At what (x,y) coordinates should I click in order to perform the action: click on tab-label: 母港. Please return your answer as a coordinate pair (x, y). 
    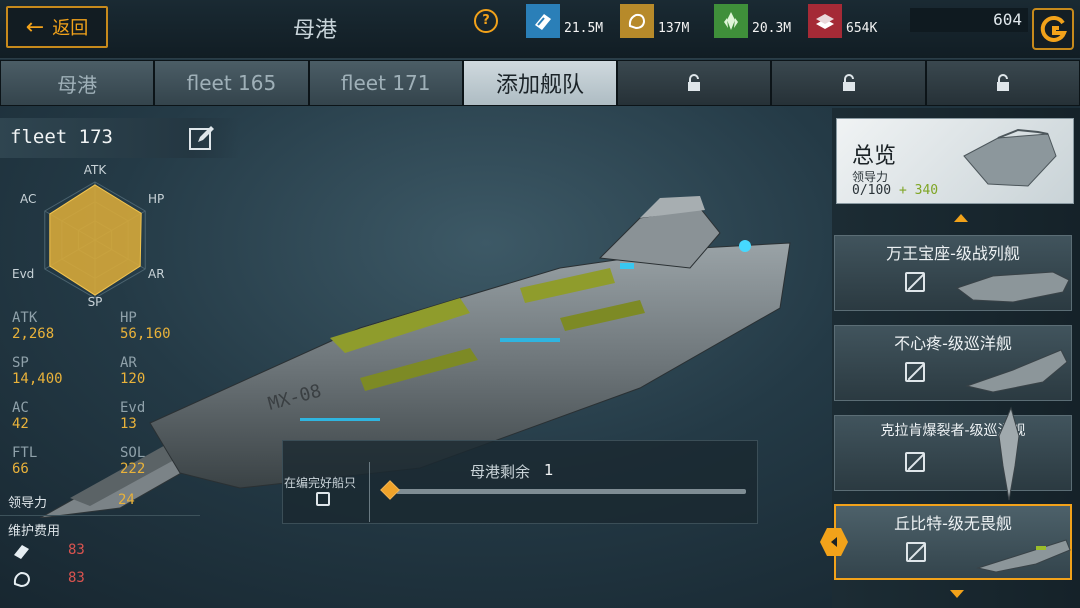
    Looking at the image, I should click on (77, 84).